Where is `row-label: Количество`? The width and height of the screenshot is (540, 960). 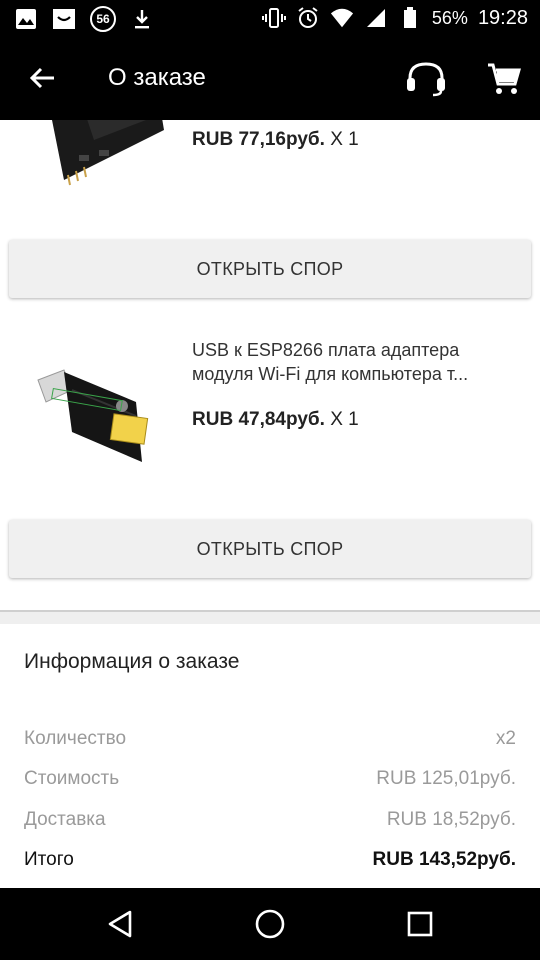
row-label: Количество is located at coordinates (75, 738).